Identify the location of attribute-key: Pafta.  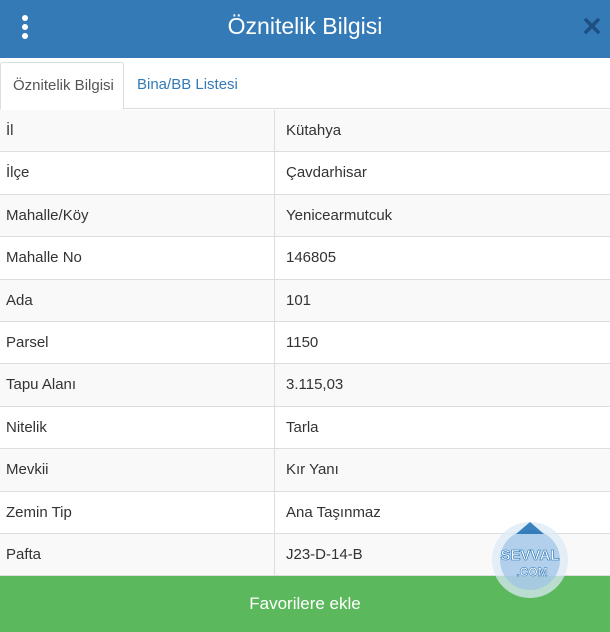
(24, 554).